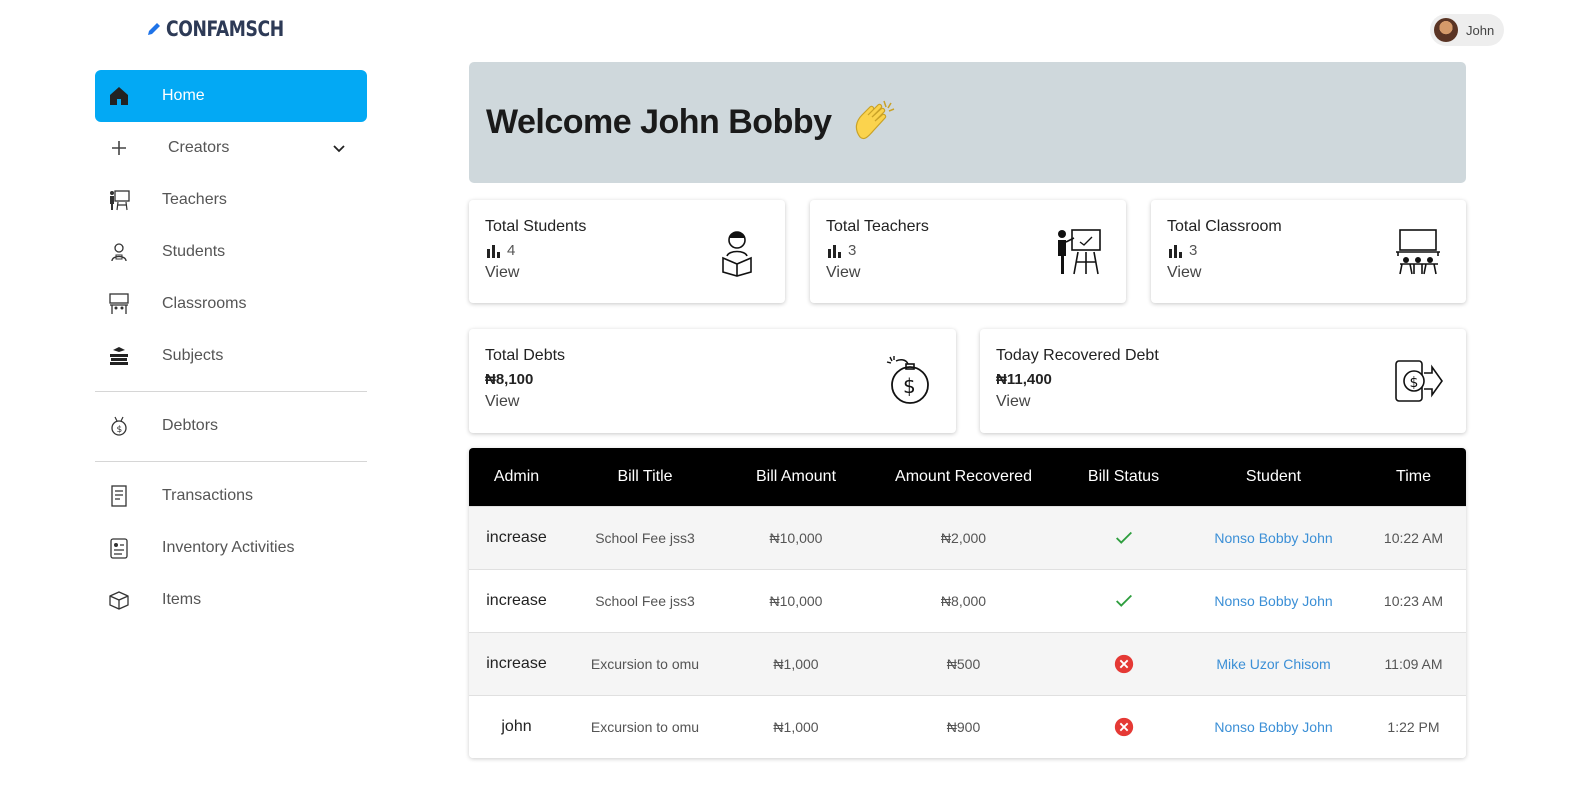  I want to click on user-menu: John, so click(1467, 30).